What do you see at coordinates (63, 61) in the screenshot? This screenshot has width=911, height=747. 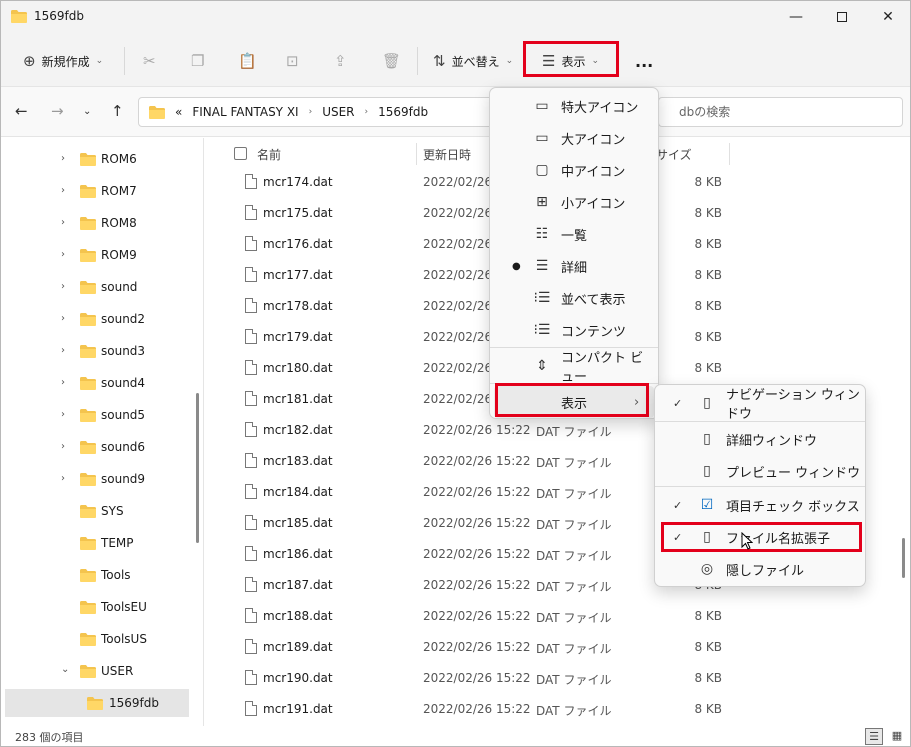 I see `new-button: ⊕ 新規作成 ⌄` at bounding box center [63, 61].